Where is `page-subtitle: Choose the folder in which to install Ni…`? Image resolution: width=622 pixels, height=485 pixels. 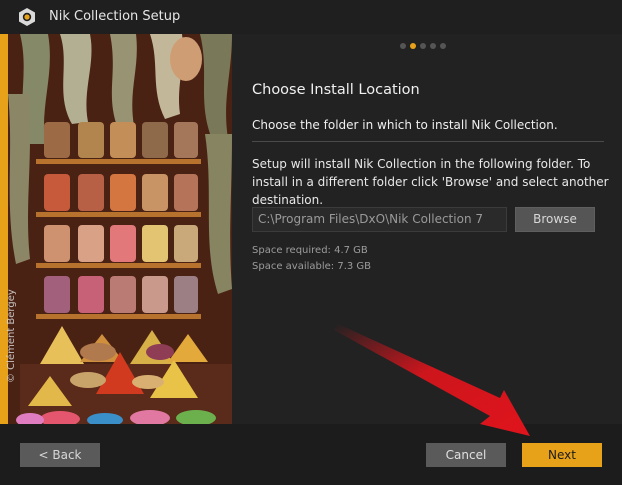
page-subtitle: Choose the folder in which to install Ni… is located at coordinates (405, 125).